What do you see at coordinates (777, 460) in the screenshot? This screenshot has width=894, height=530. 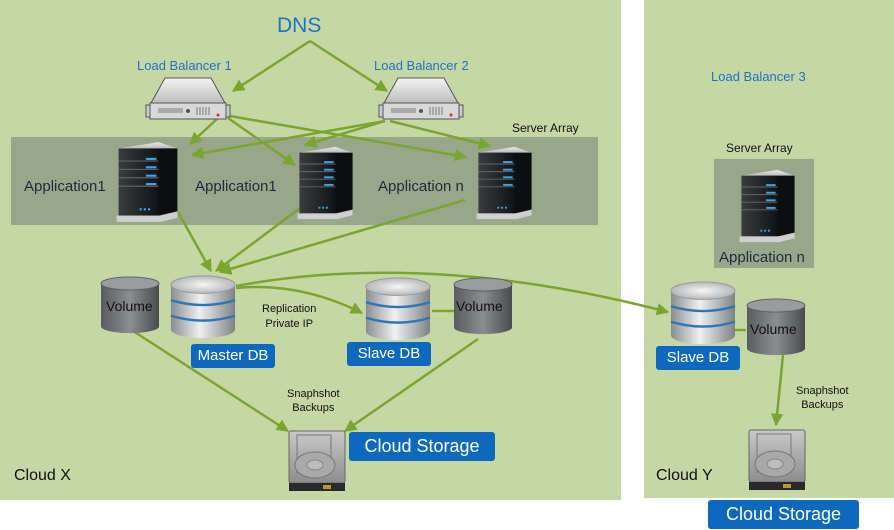 I see `cloud-storage-hdd-icon-y` at bounding box center [777, 460].